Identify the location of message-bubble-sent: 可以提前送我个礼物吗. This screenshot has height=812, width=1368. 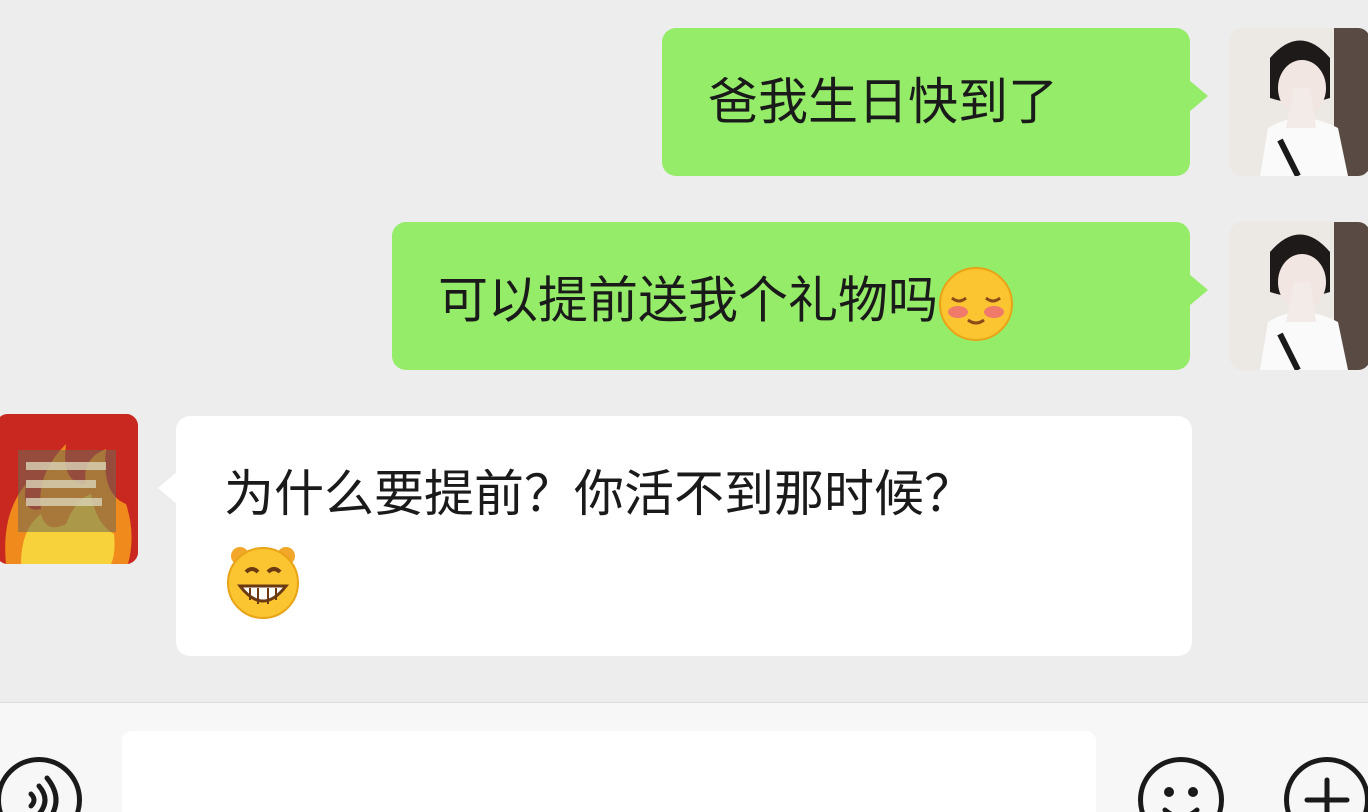
(800, 296).